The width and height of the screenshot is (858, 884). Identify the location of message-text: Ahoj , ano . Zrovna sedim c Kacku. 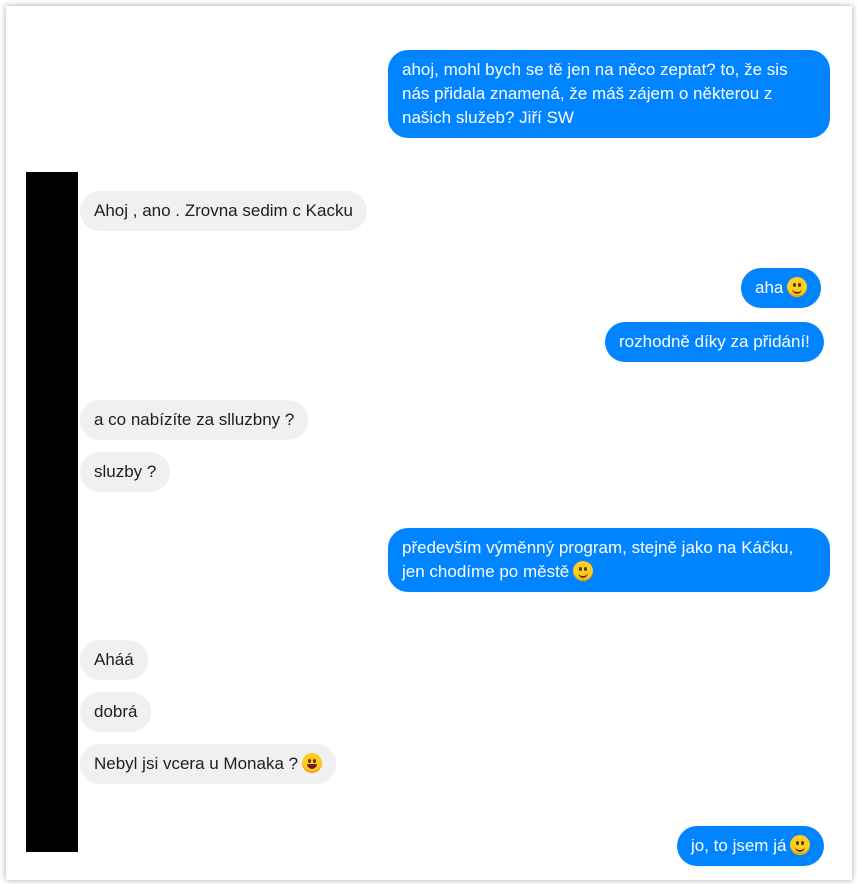
(223, 210).